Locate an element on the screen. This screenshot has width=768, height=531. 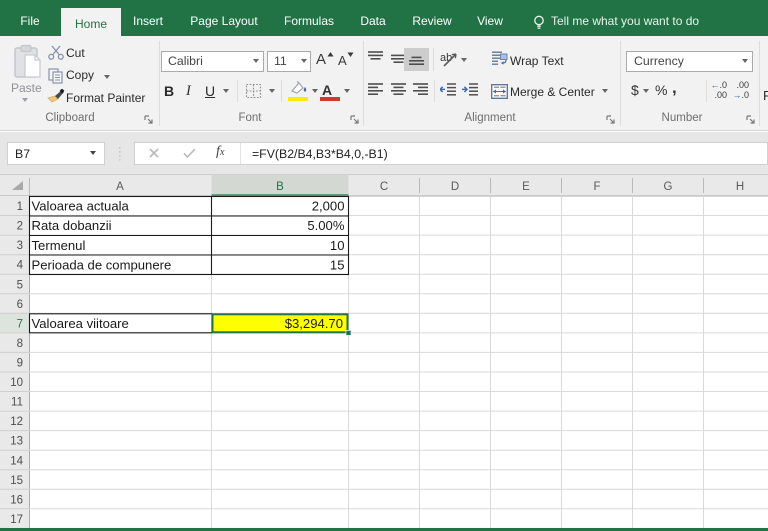
svg-text: 4 is located at coordinates (20, 266).